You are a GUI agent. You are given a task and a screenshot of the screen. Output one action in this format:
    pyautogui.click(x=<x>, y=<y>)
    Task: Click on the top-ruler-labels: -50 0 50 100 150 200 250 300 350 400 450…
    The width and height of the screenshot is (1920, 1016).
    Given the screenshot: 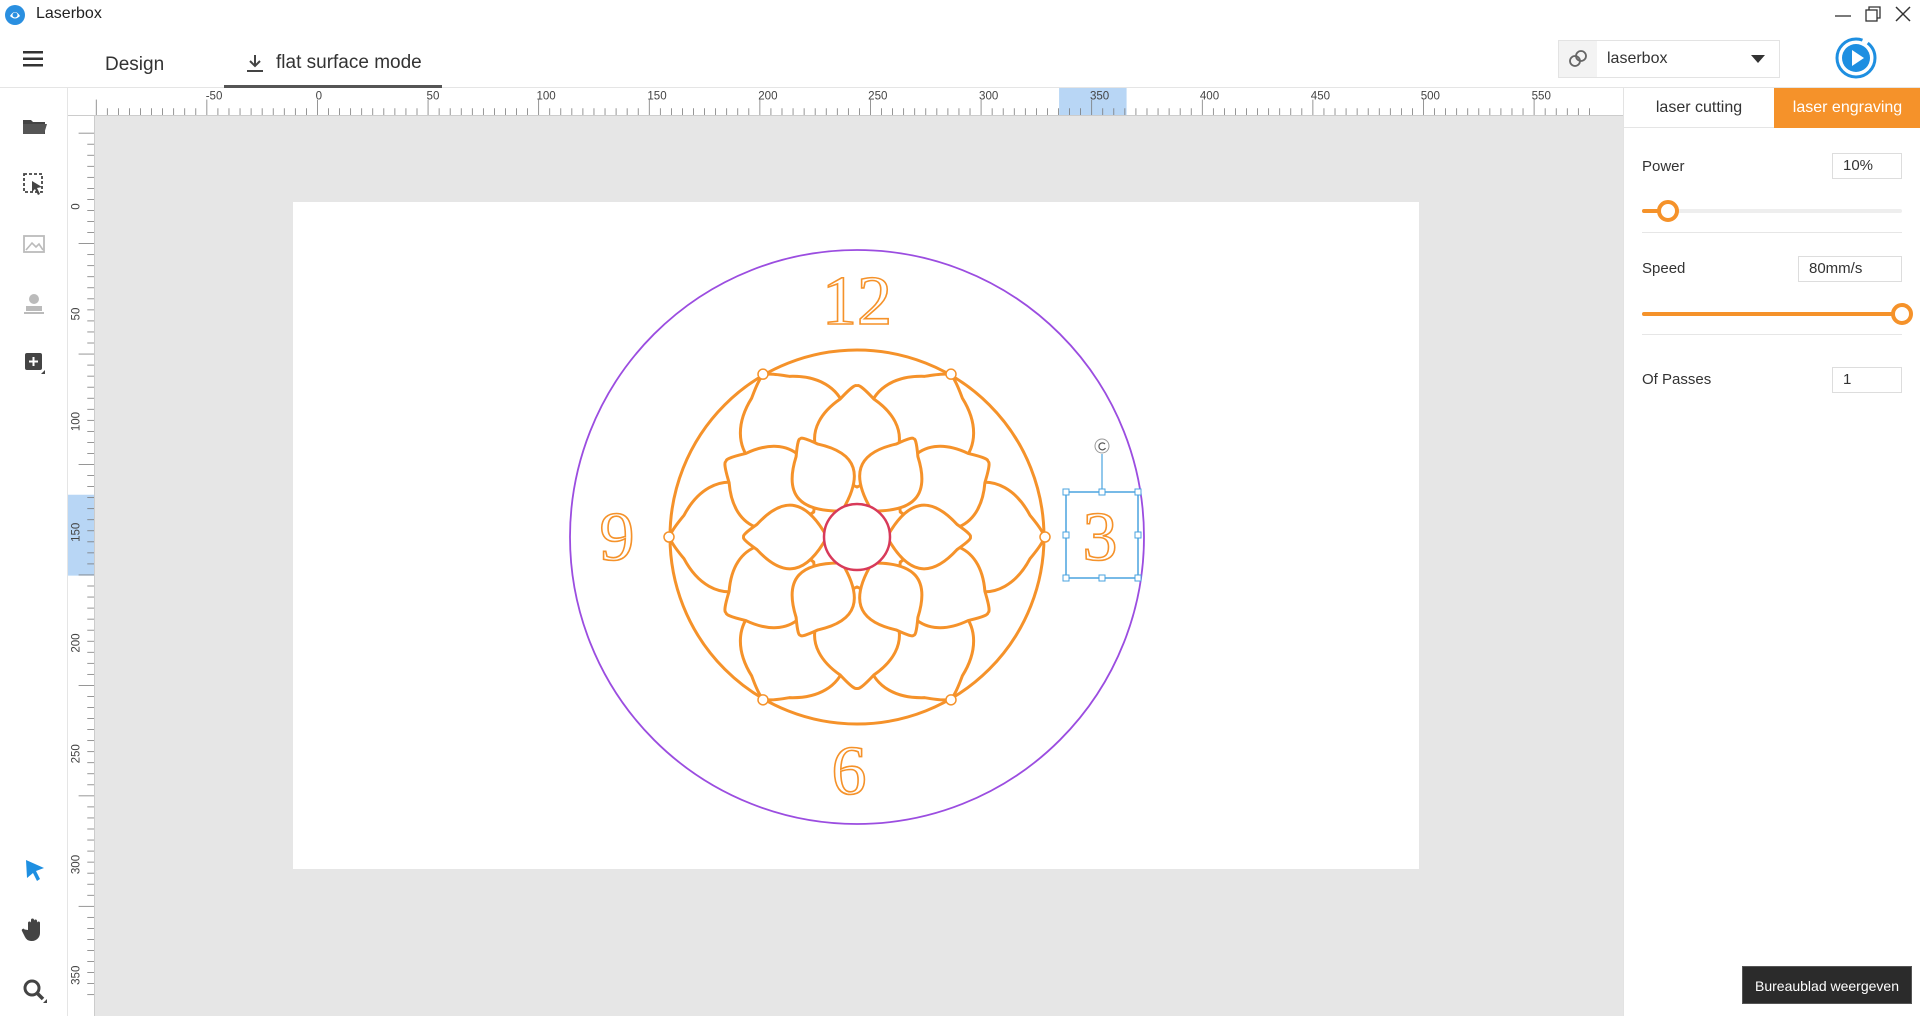 What is the action you would take?
    pyautogui.click(x=878, y=97)
    